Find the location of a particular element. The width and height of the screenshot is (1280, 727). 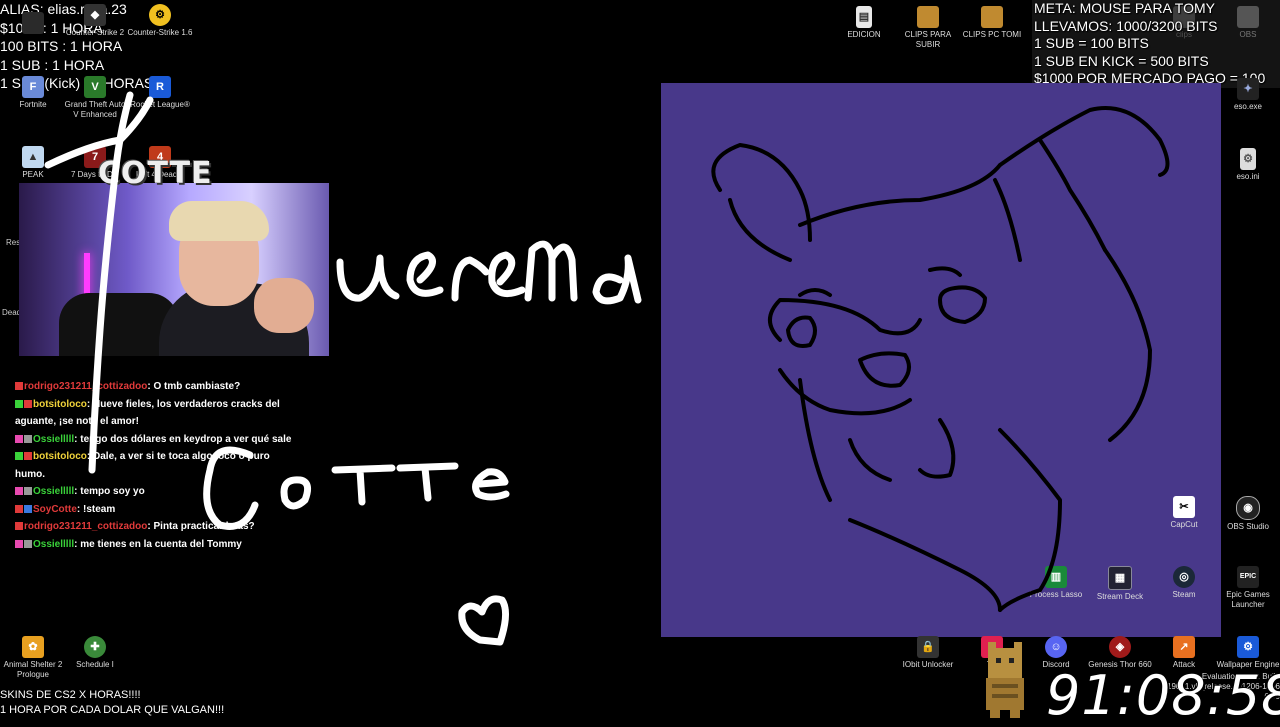

schedule-icon: ✚ is located at coordinates (95, 647).